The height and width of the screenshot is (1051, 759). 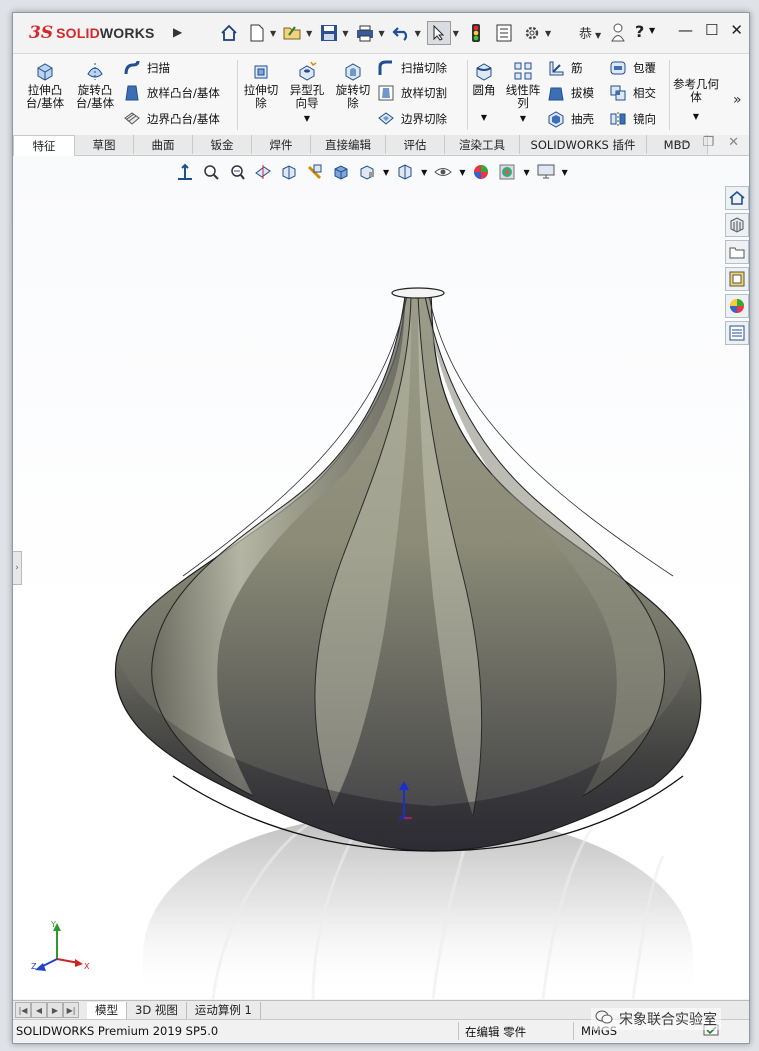 I want to click on reference-triad: Y X Z, so click(x=61, y=949).